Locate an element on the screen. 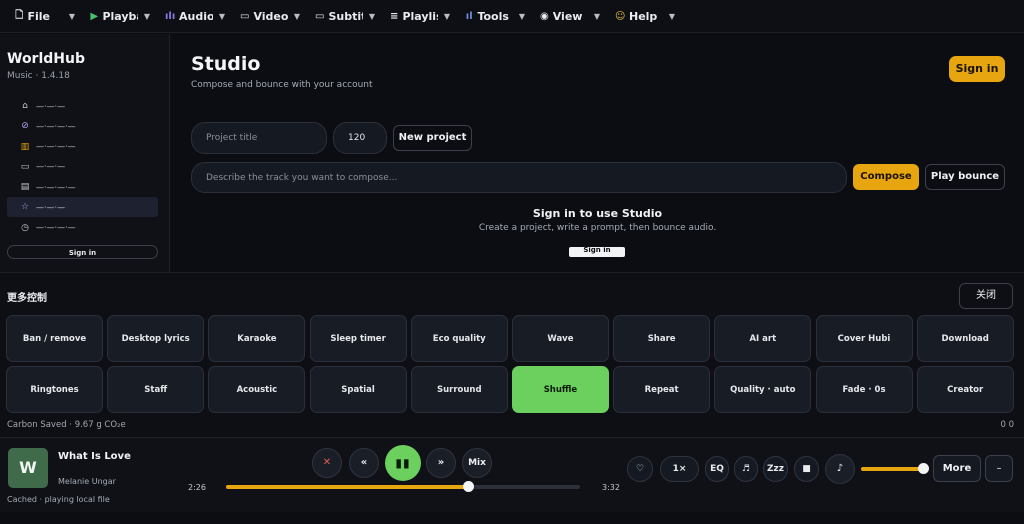 Image resolution: width=1024 pixels, height=524 pixels. control-tile: Karaoke is located at coordinates (257, 338).